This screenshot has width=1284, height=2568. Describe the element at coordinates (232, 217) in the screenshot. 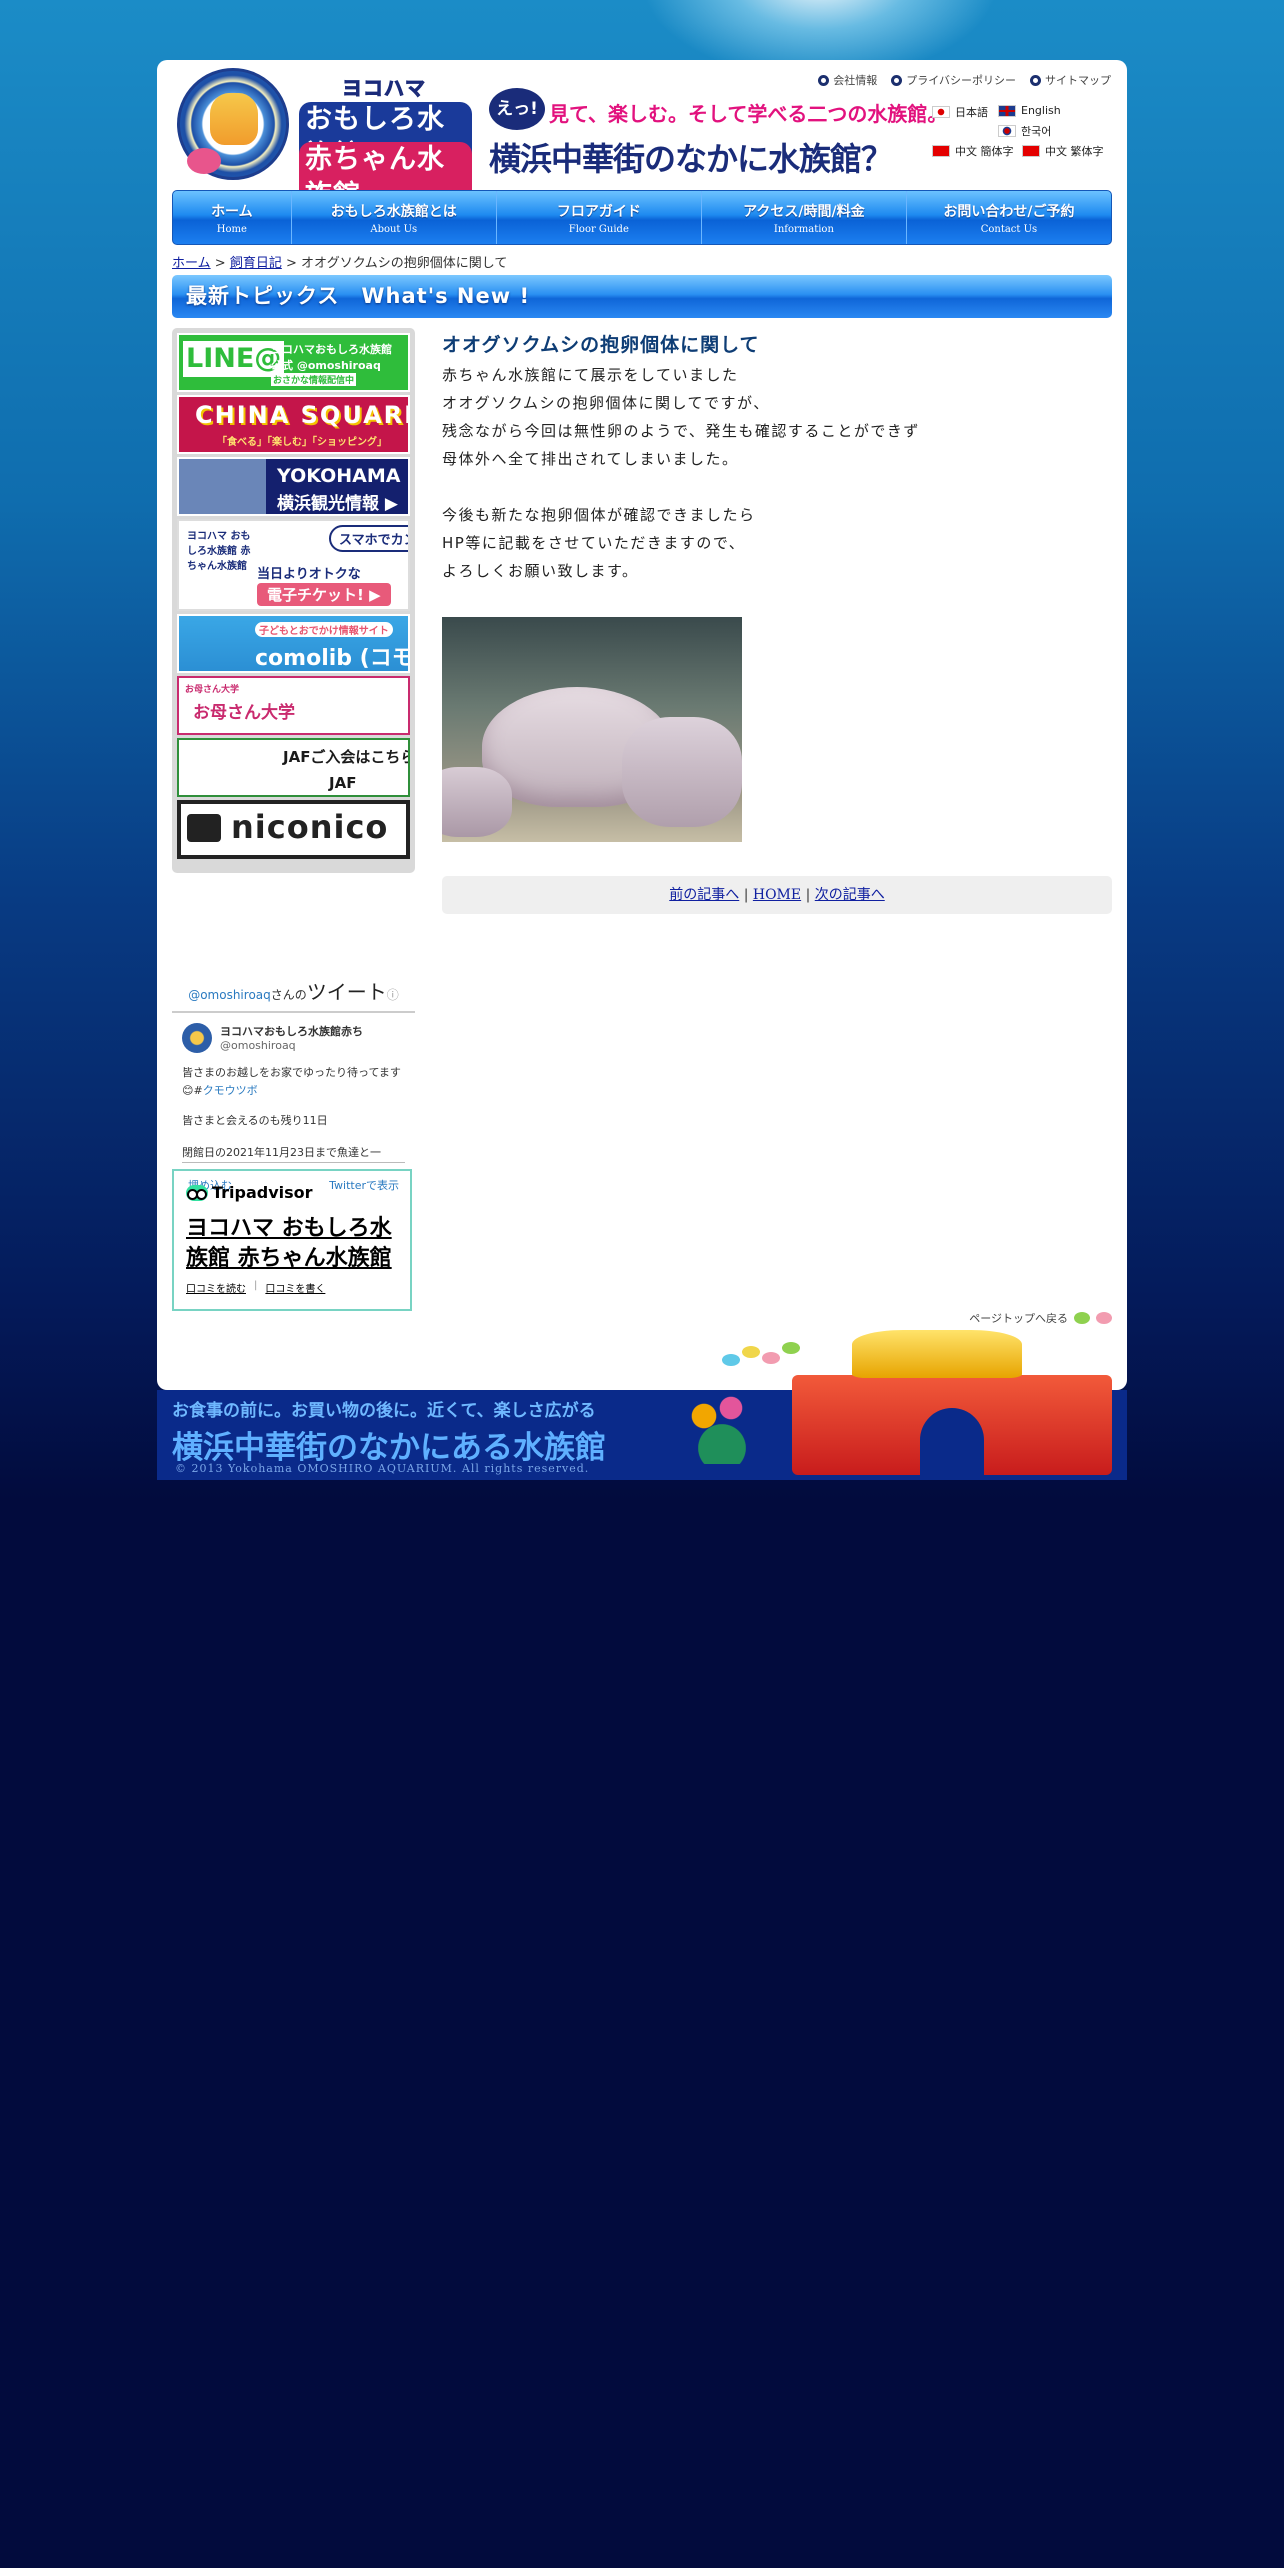

I see `nav-home: ホーム Home` at that location.